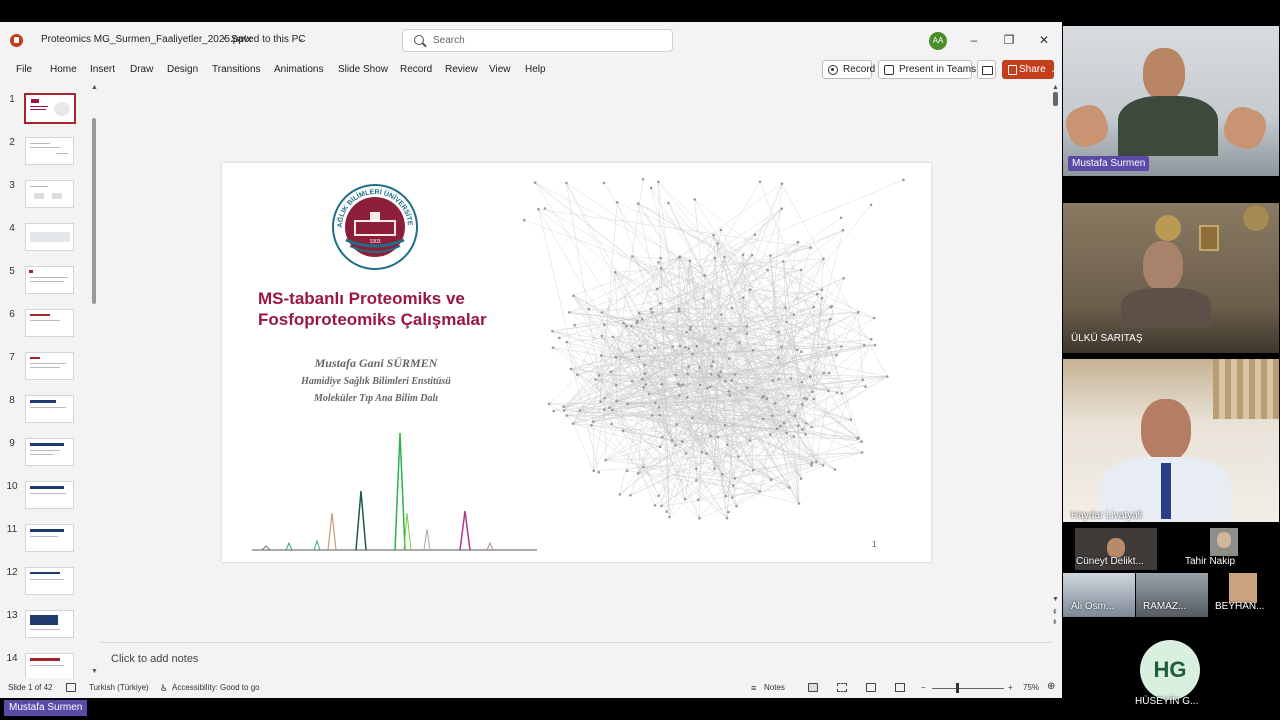 The width and height of the screenshot is (1280, 720). I want to click on menu-transitions: Transitions, so click(236, 69).